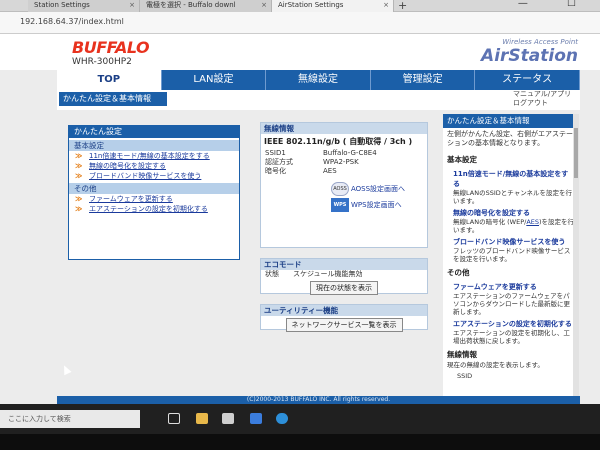 The width and height of the screenshot is (600, 450). What do you see at coordinates (511, 179) in the screenshot?
I see `help-item-title: 11n倍速モード/無線の基本設定をする` at bounding box center [511, 179].